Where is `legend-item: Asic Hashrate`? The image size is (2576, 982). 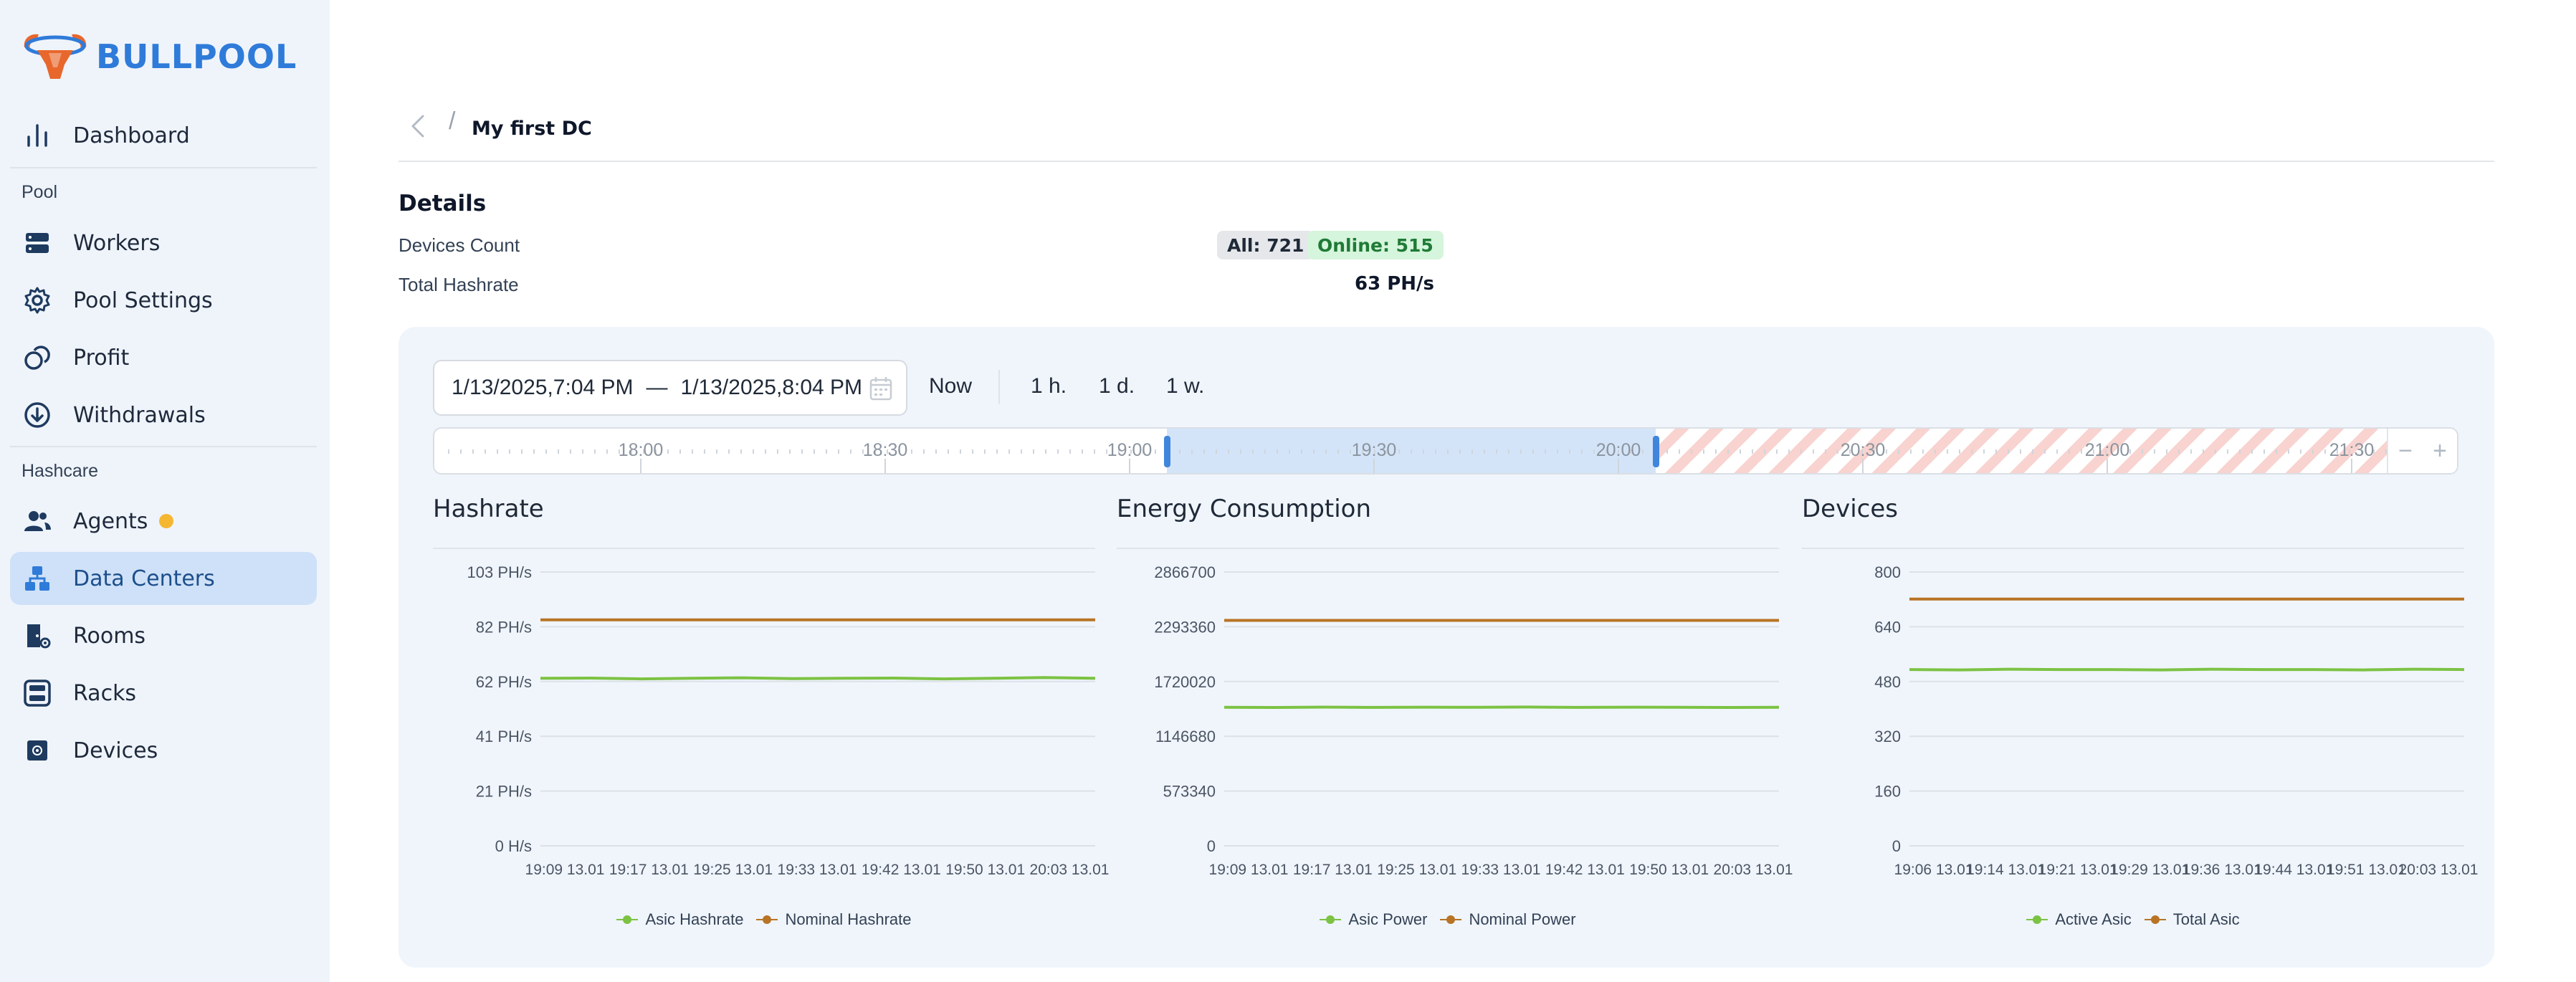 legend-item: Asic Hashrate is located at coordinates (679, 919).